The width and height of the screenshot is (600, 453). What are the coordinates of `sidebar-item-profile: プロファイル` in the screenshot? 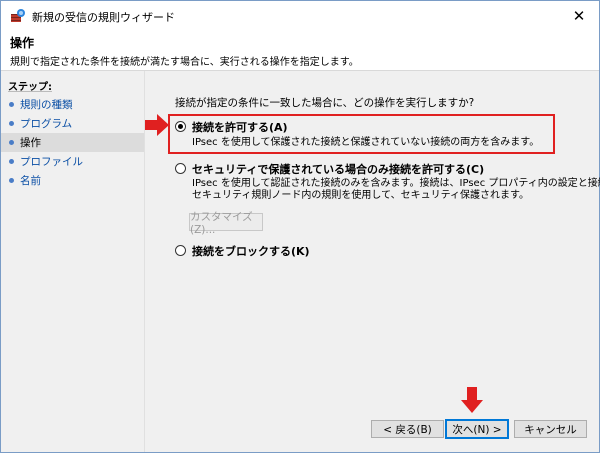 It's located at (72, 161).